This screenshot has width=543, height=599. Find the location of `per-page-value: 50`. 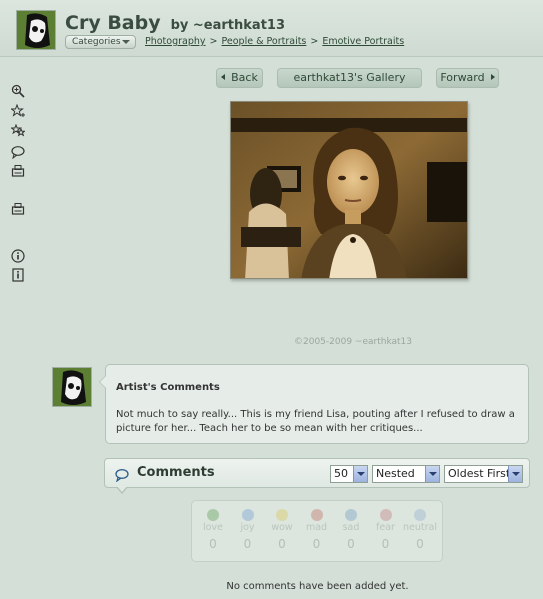

per-page-value: 50 is located at coordinates (341, 473).